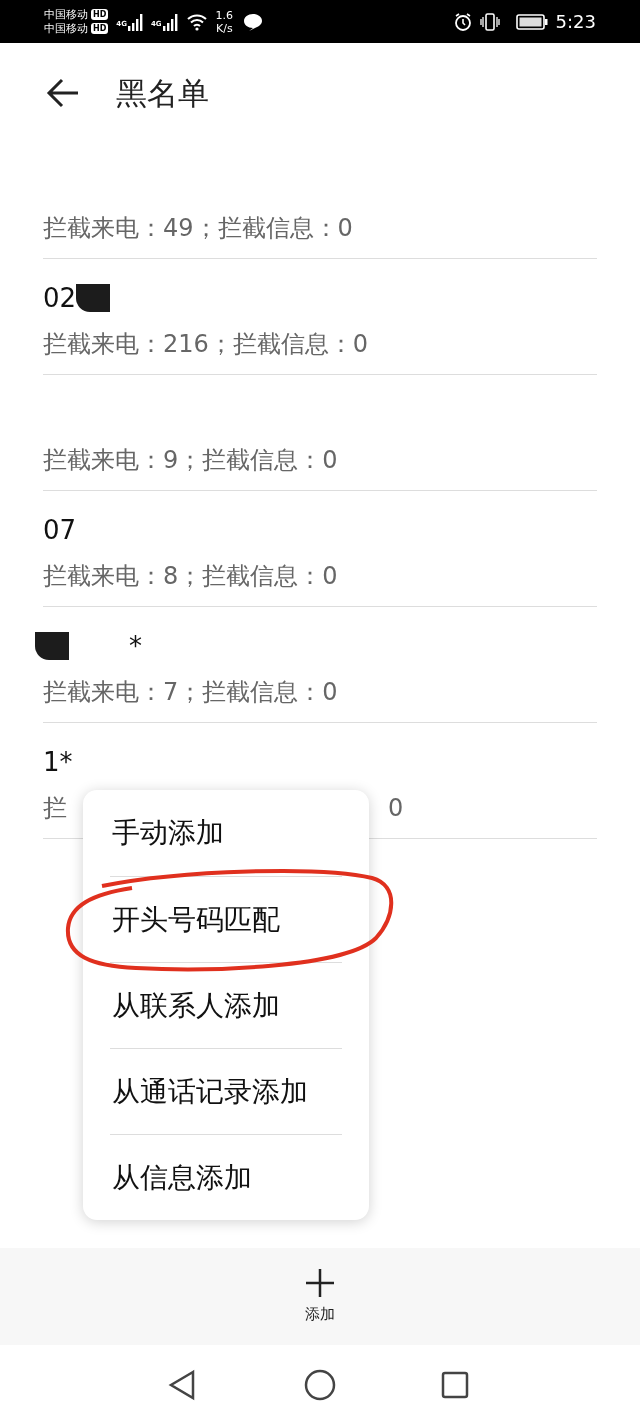  Describe the element at coordinates (531, 21) in the screenshot. I see `battery-icon` at that location.